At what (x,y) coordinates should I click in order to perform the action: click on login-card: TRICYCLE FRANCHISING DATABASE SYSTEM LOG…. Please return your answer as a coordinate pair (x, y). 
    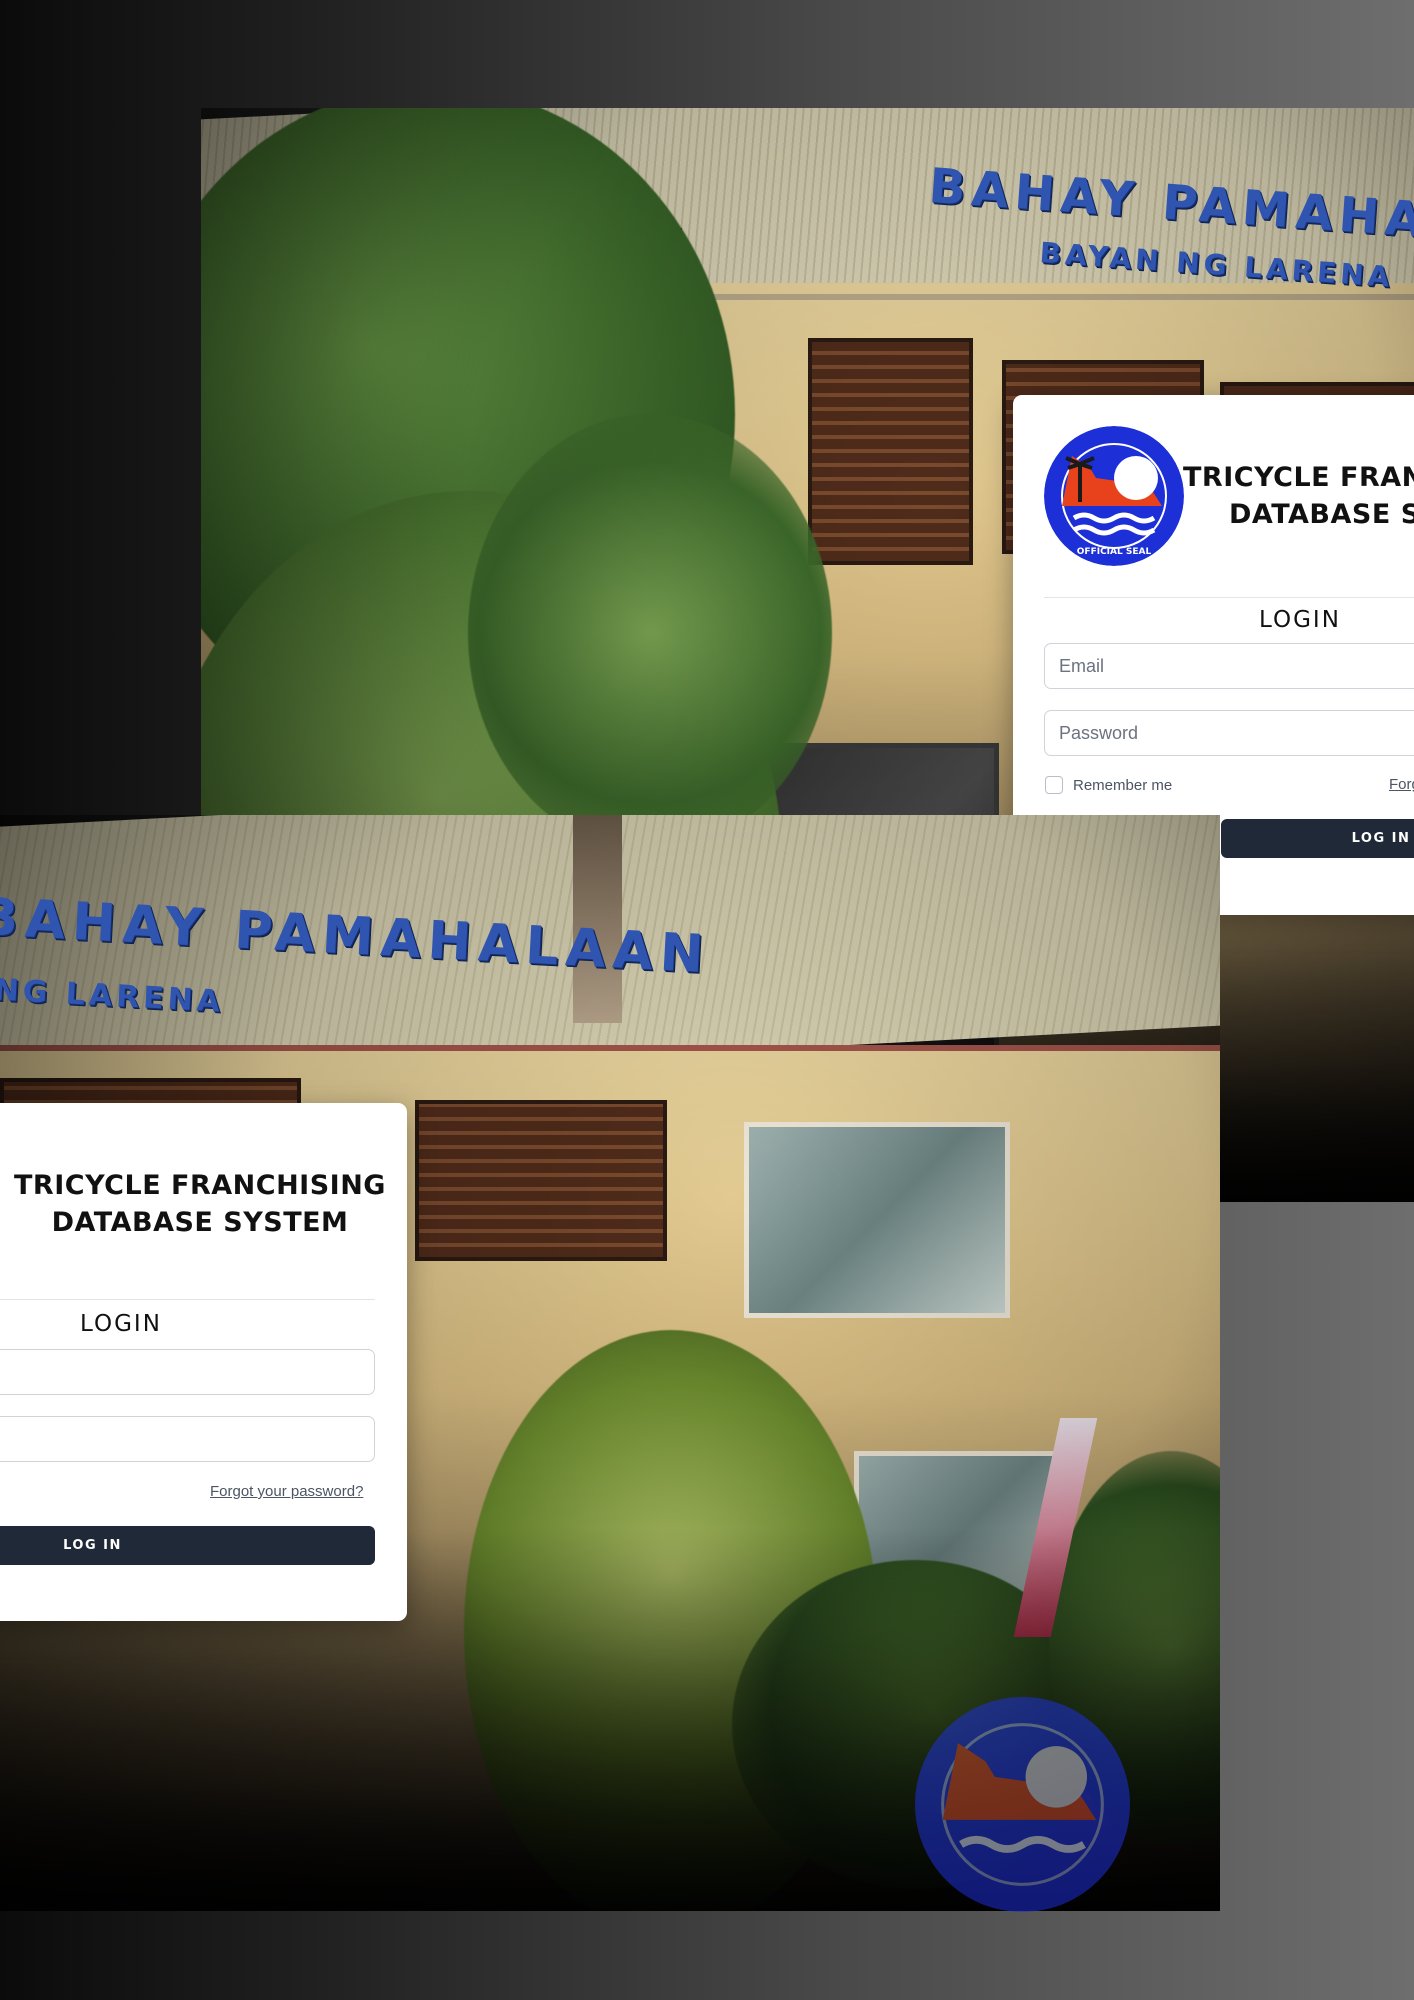
    Looking at the image, I should click on (203, 1362).